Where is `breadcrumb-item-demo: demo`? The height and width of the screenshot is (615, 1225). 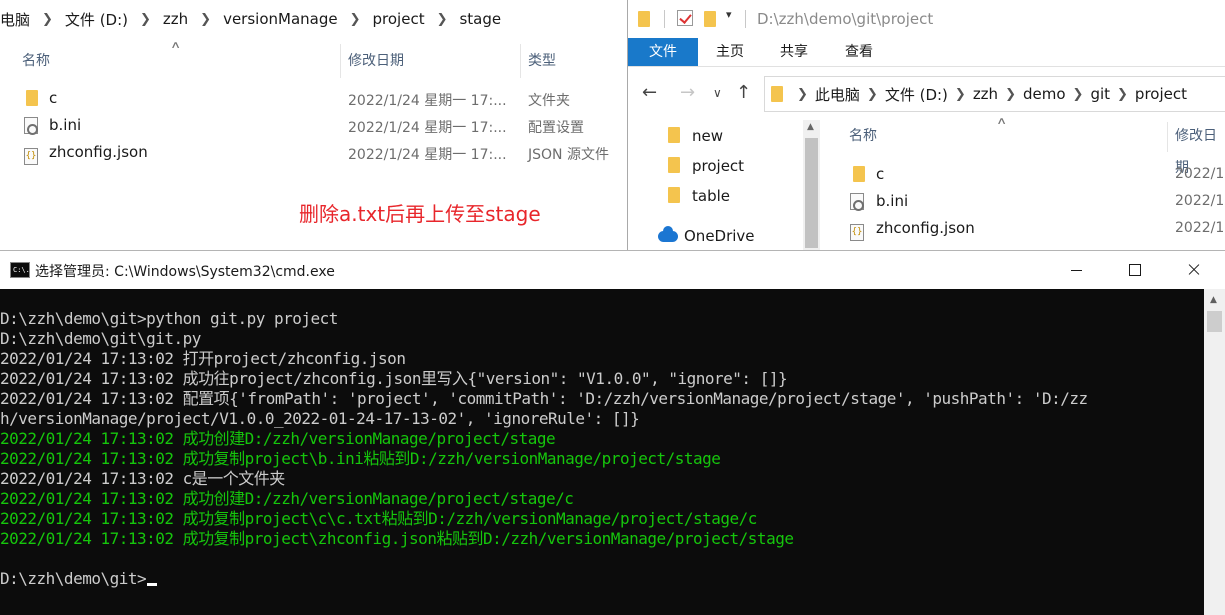 breadcrumb-item-demo: demo is located at coordinates (1044, 94).